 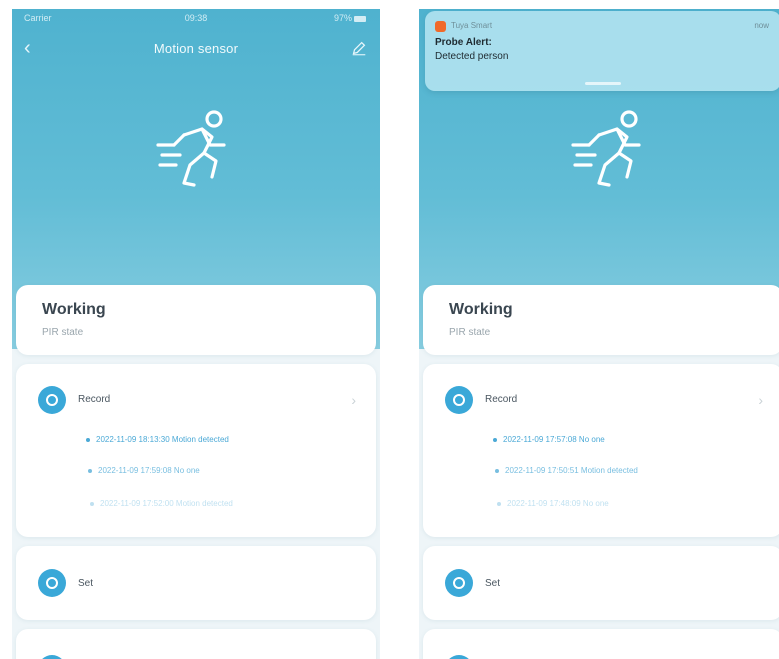 I want to click on page-title: Motion sensor, so click(x=196, y=48).